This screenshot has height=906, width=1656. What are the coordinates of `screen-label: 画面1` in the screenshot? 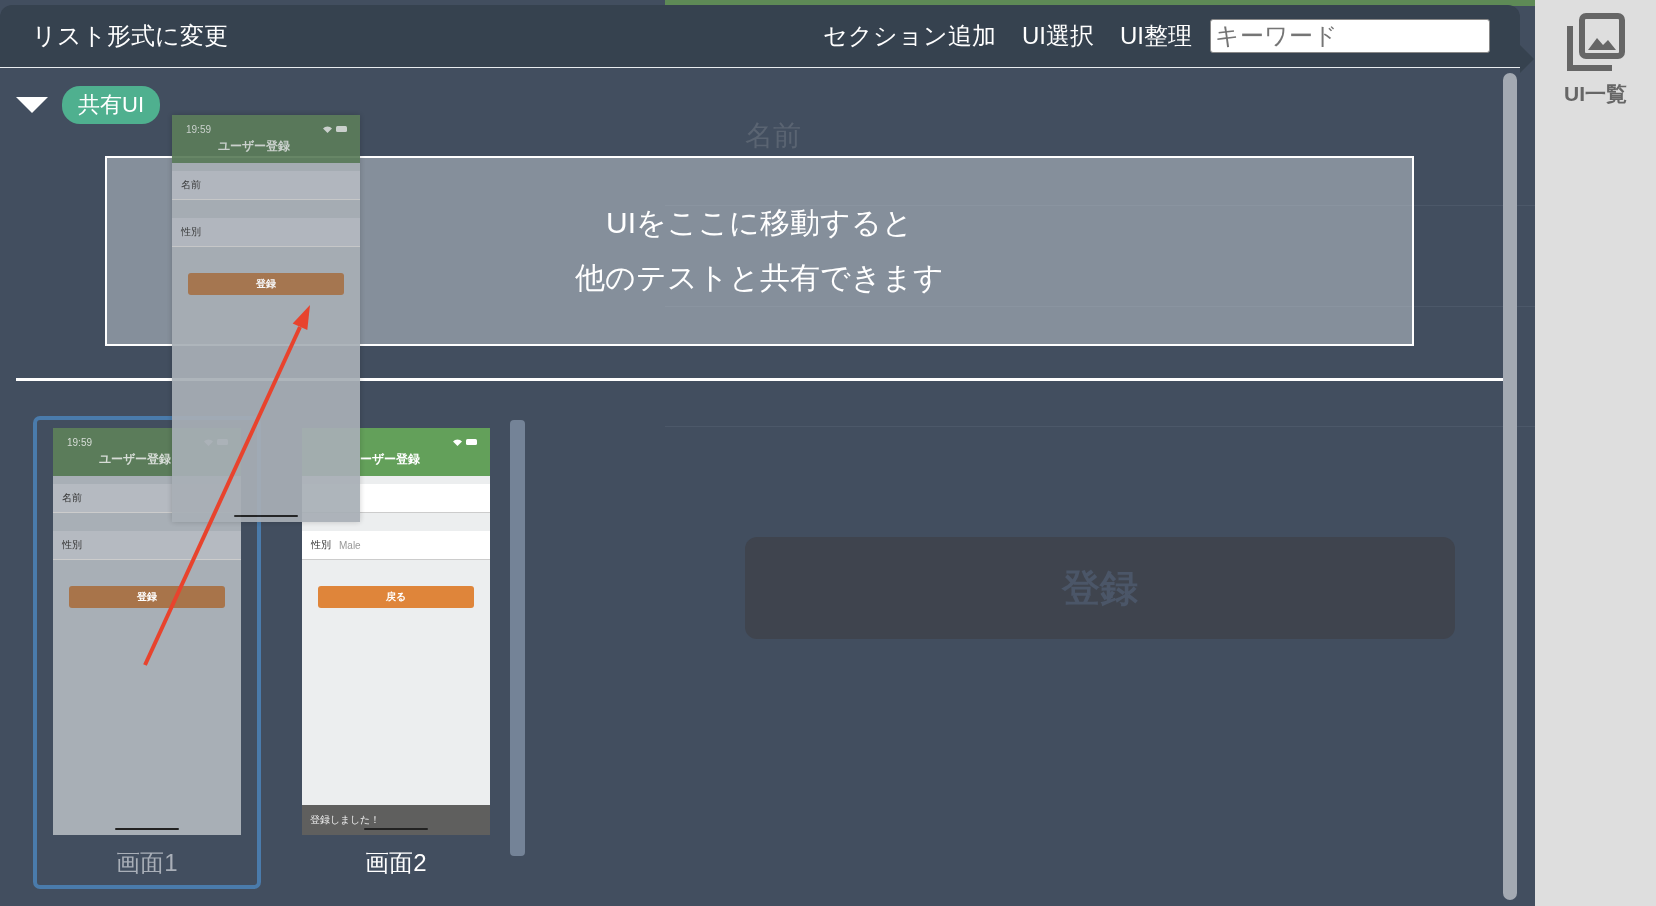 It's located at (147, 863).